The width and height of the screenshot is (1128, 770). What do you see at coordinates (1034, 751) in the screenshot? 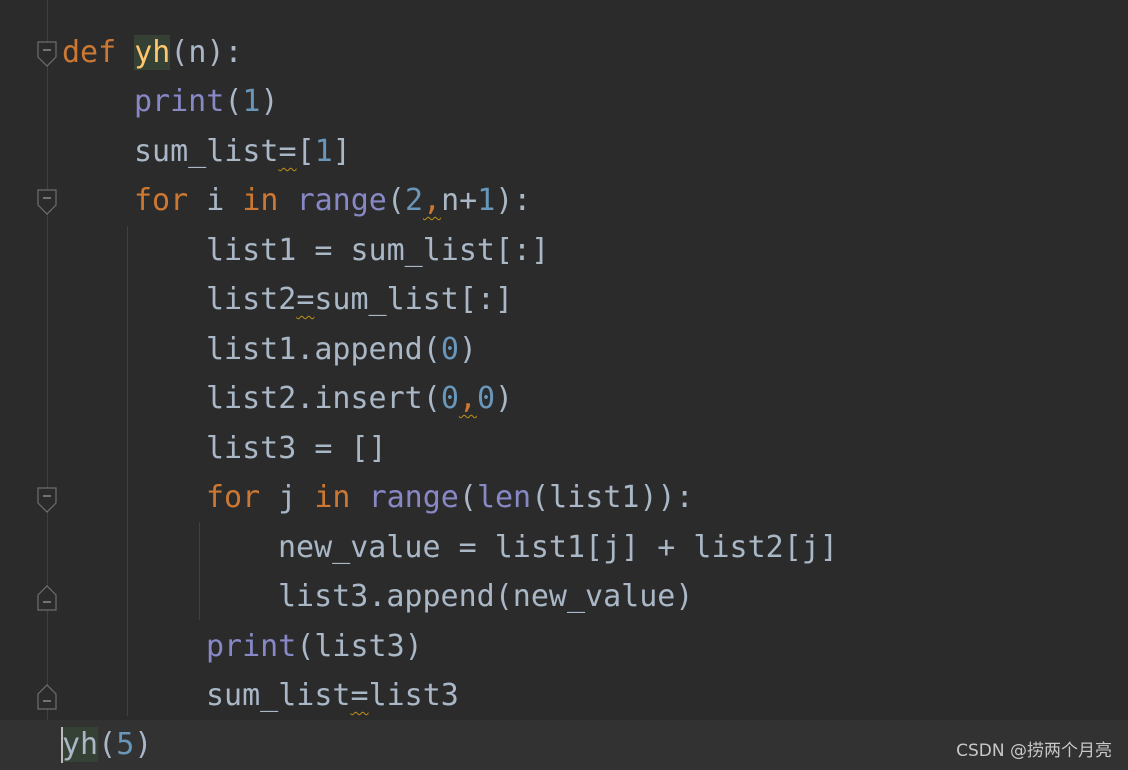
I see `watermark-text: CSDN @捞两个月亮` at bounding box center [1034, 751].